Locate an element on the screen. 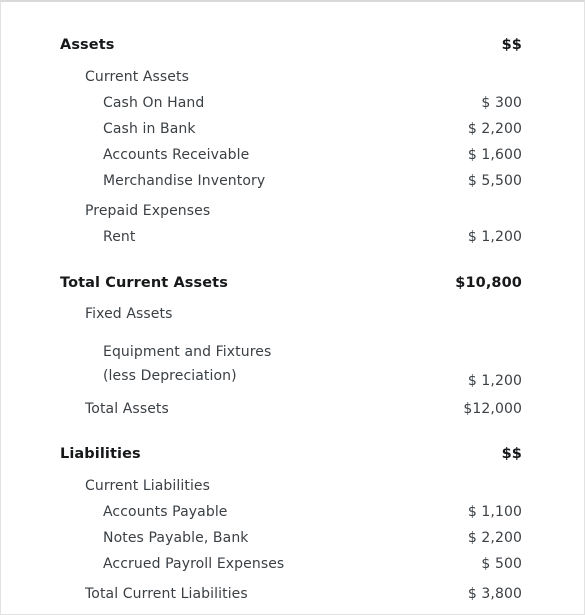 The height and width of the screenshot is (615, 585). line-item-label: Accounts Payable is located at coordinates (165, 511).